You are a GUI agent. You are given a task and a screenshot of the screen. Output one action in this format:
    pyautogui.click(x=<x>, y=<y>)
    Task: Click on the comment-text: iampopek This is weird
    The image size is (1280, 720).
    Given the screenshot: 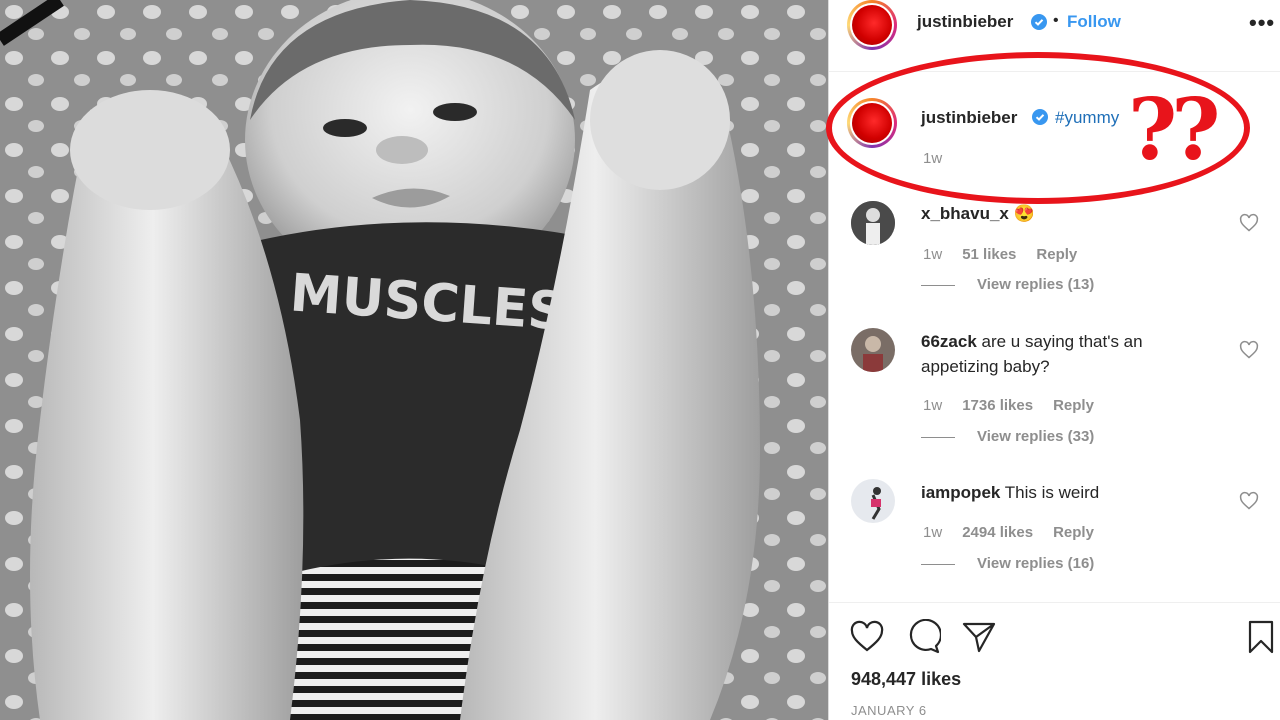 What is the action you would take?
    pyautogui.click(x=1066, y=492)
    